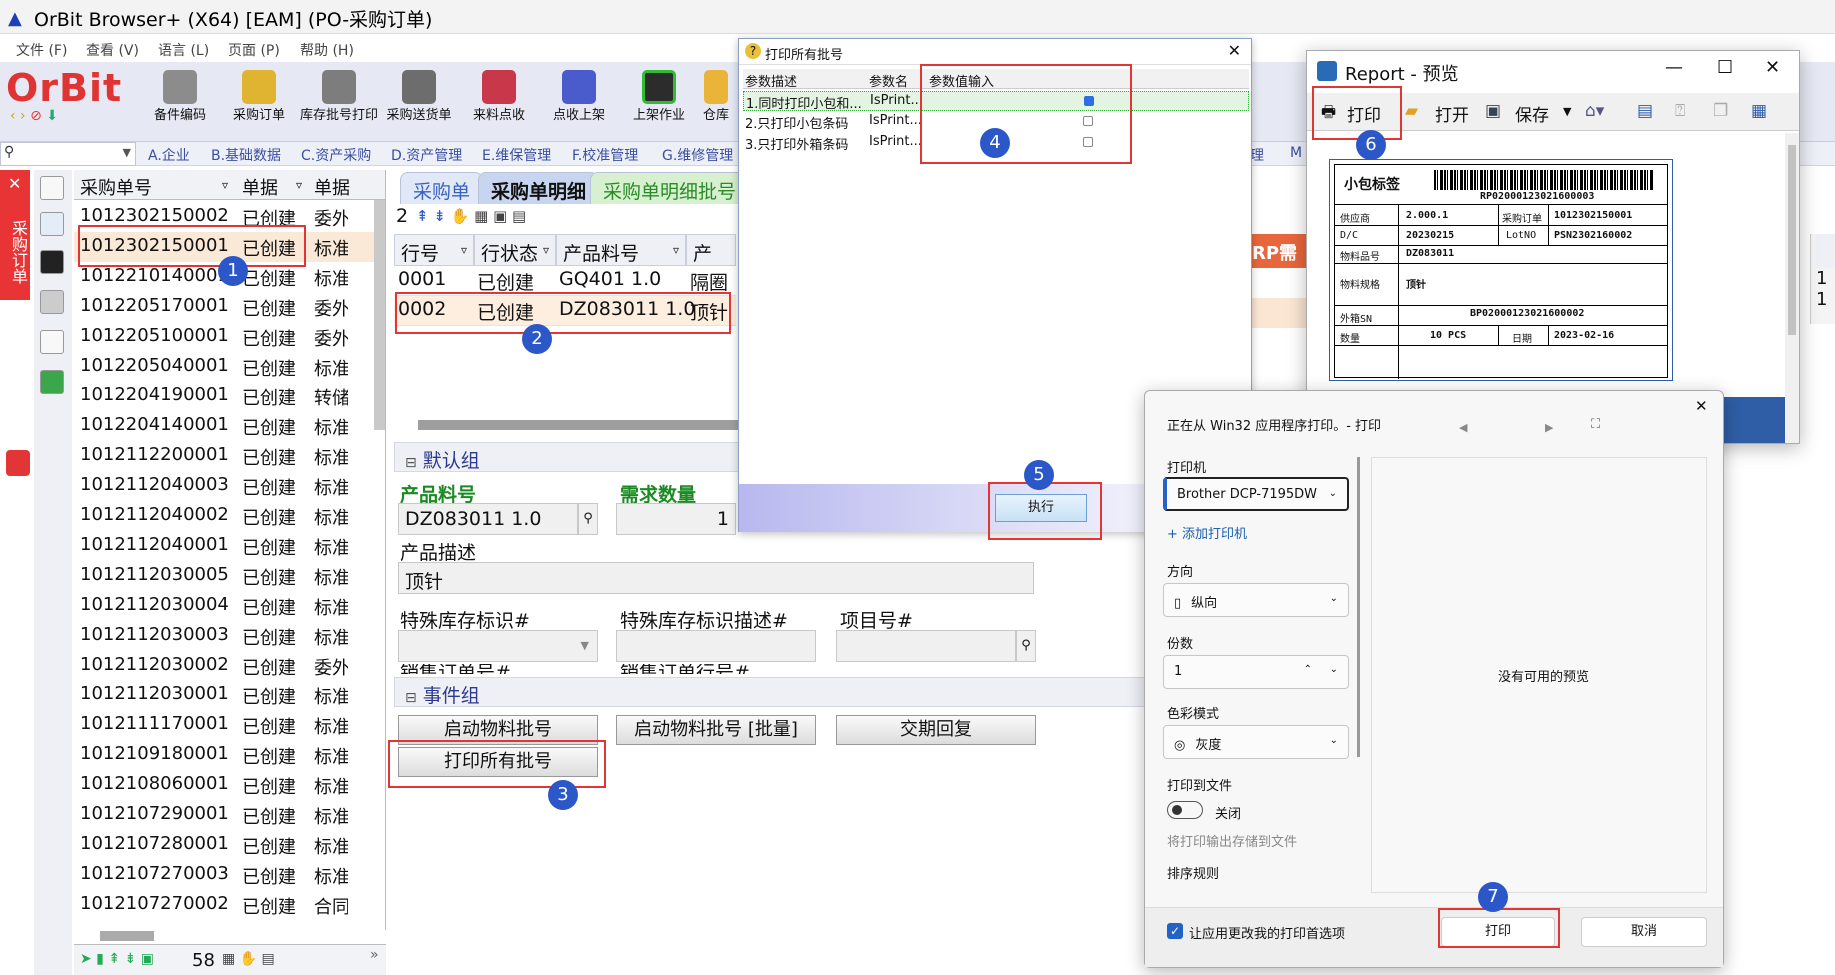  What do you see at coordinates (539, 188) in the screenshot?
I see `tab-purchase-order-detail: 采购单明细` at bounding box center [539, 188].